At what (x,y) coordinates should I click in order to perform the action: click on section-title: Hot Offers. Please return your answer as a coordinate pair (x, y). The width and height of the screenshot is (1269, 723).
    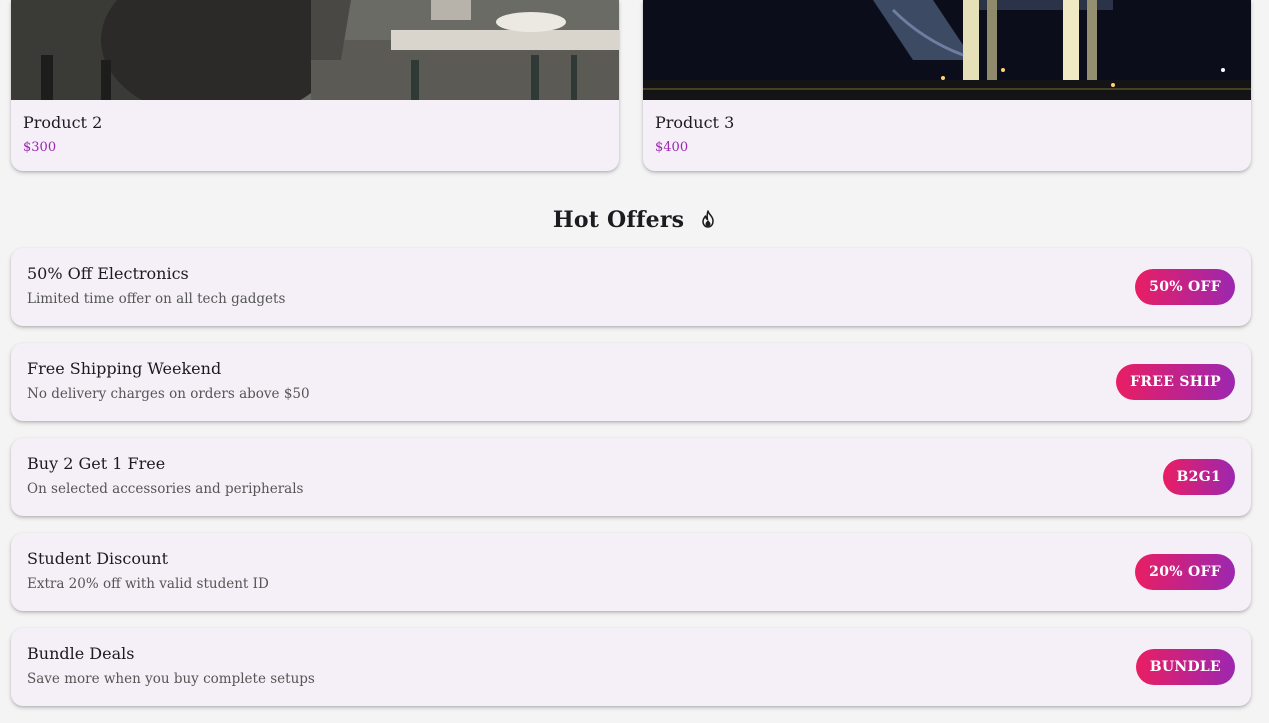
    Looking at the image, I should click on (634, 220).